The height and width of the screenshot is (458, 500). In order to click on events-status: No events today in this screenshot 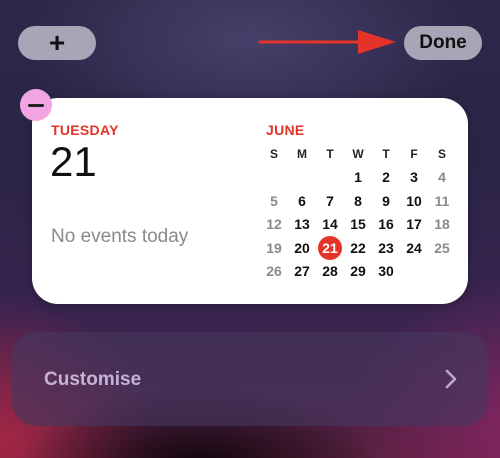, I will do `click(120, 236)`.